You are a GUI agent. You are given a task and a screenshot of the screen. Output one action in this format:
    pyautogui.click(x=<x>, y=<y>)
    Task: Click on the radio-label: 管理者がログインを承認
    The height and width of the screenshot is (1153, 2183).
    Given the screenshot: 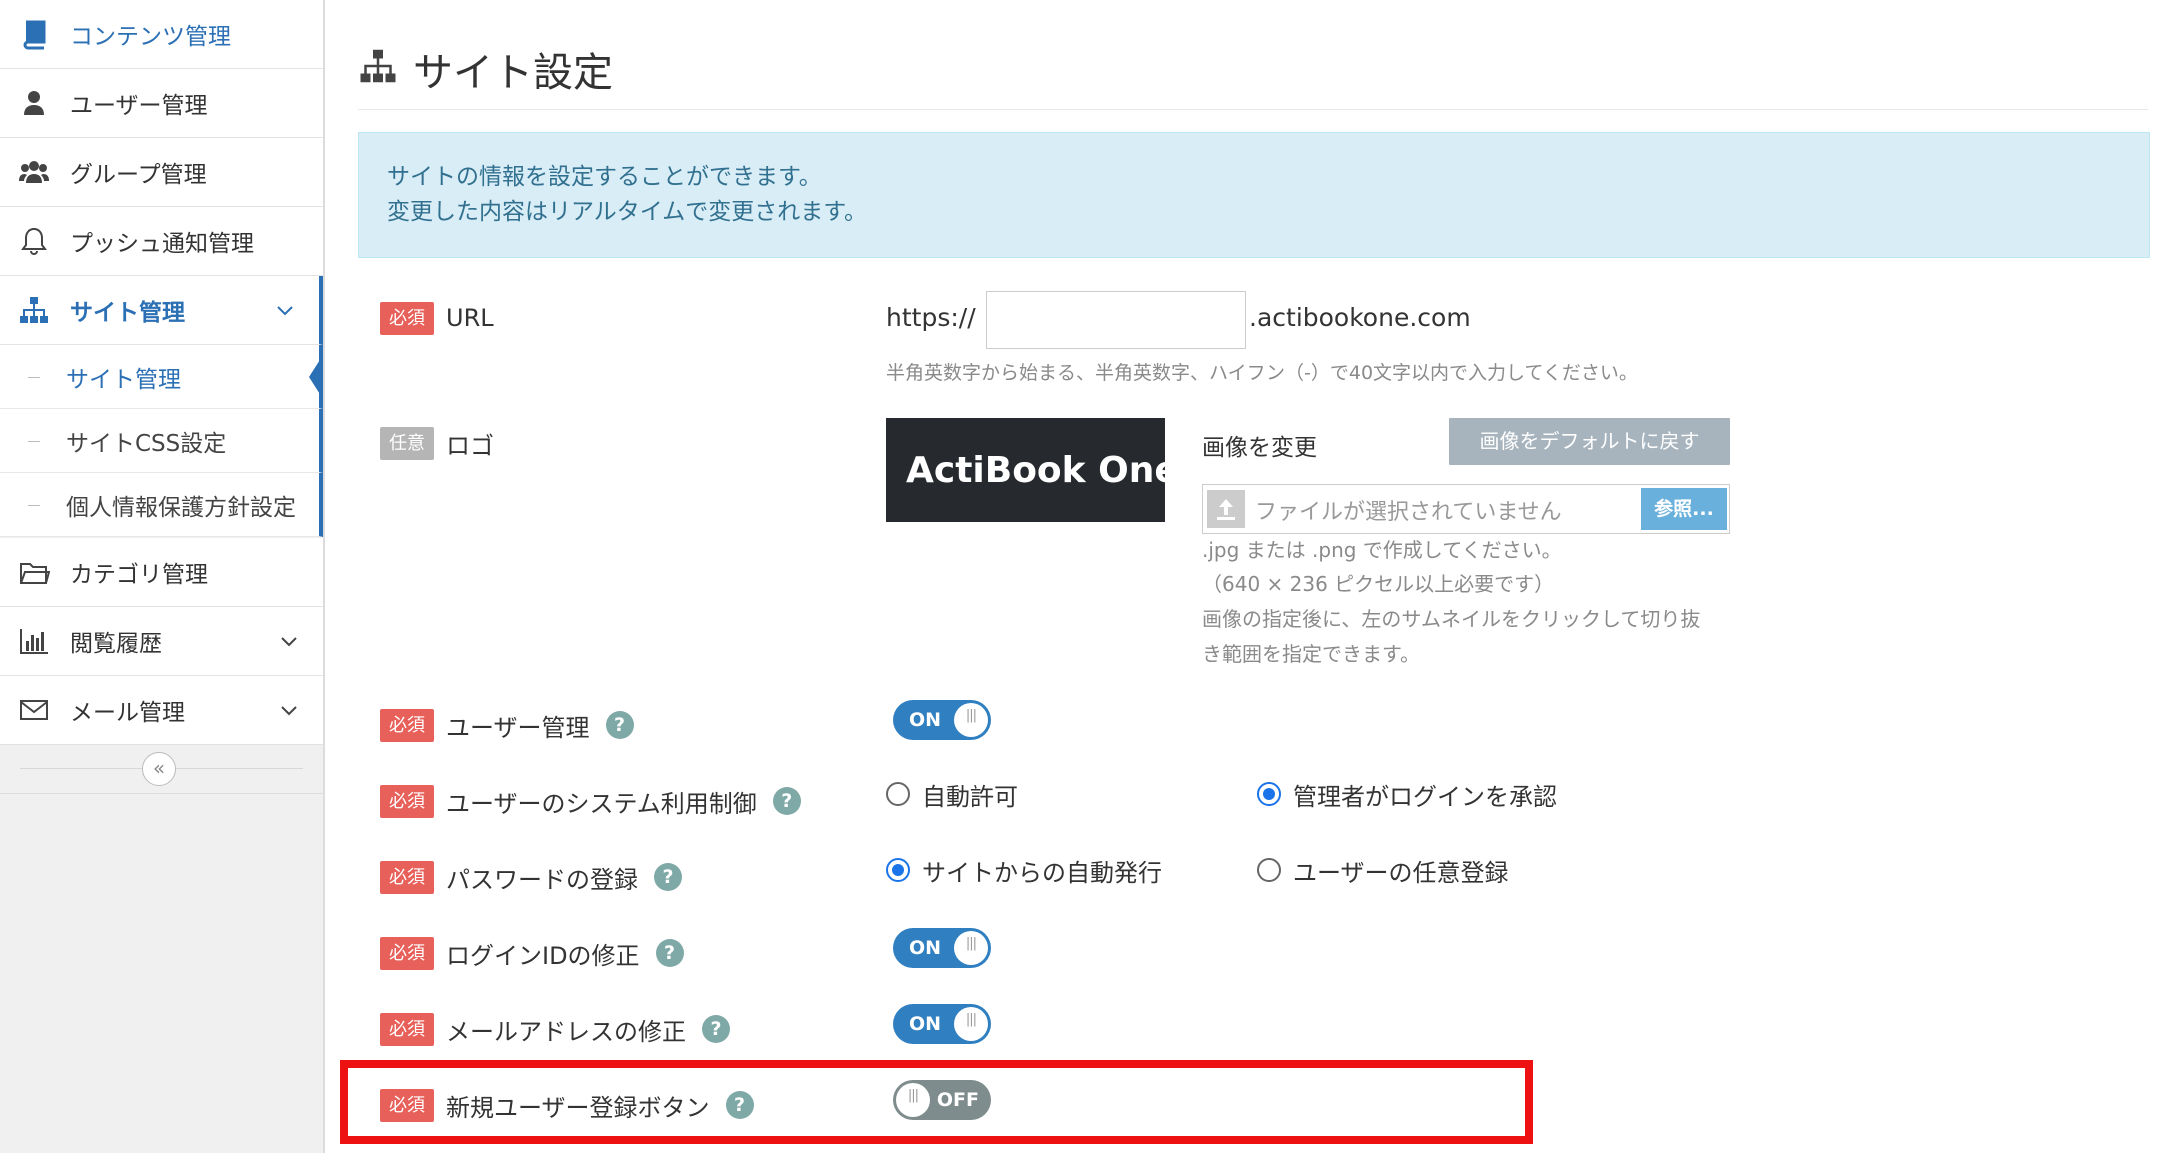 What is the action you would take?
    pyautogui.click(x=1425, y=796)
    